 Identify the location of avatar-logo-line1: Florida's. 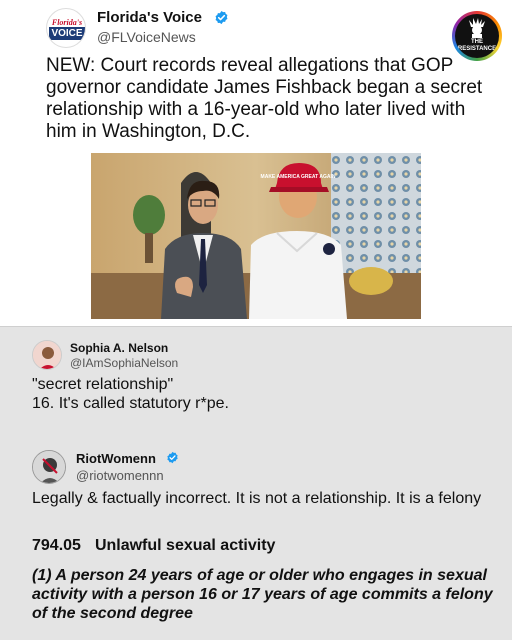
(67, 22).